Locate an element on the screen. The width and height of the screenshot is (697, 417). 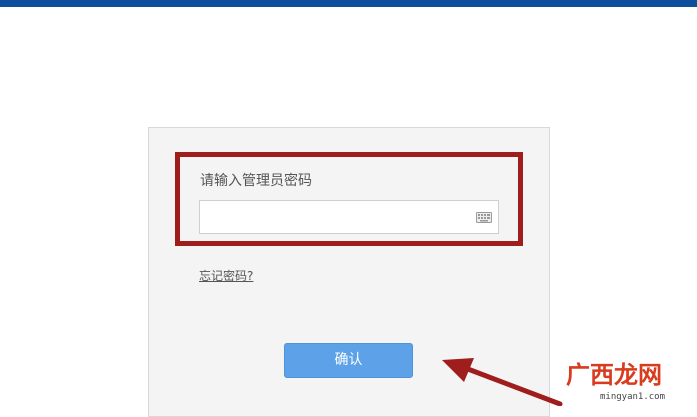
keyboard-icon is located at coordinates (484, 217).